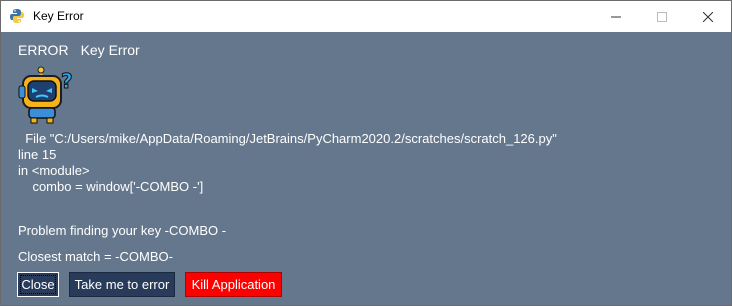 The width and height of the screenshot is (732, 306). What do you see at coordinates (233, 284) in the screenshot?
I see `kill-application-button: Kill Application` at bounding box center [233, 284].